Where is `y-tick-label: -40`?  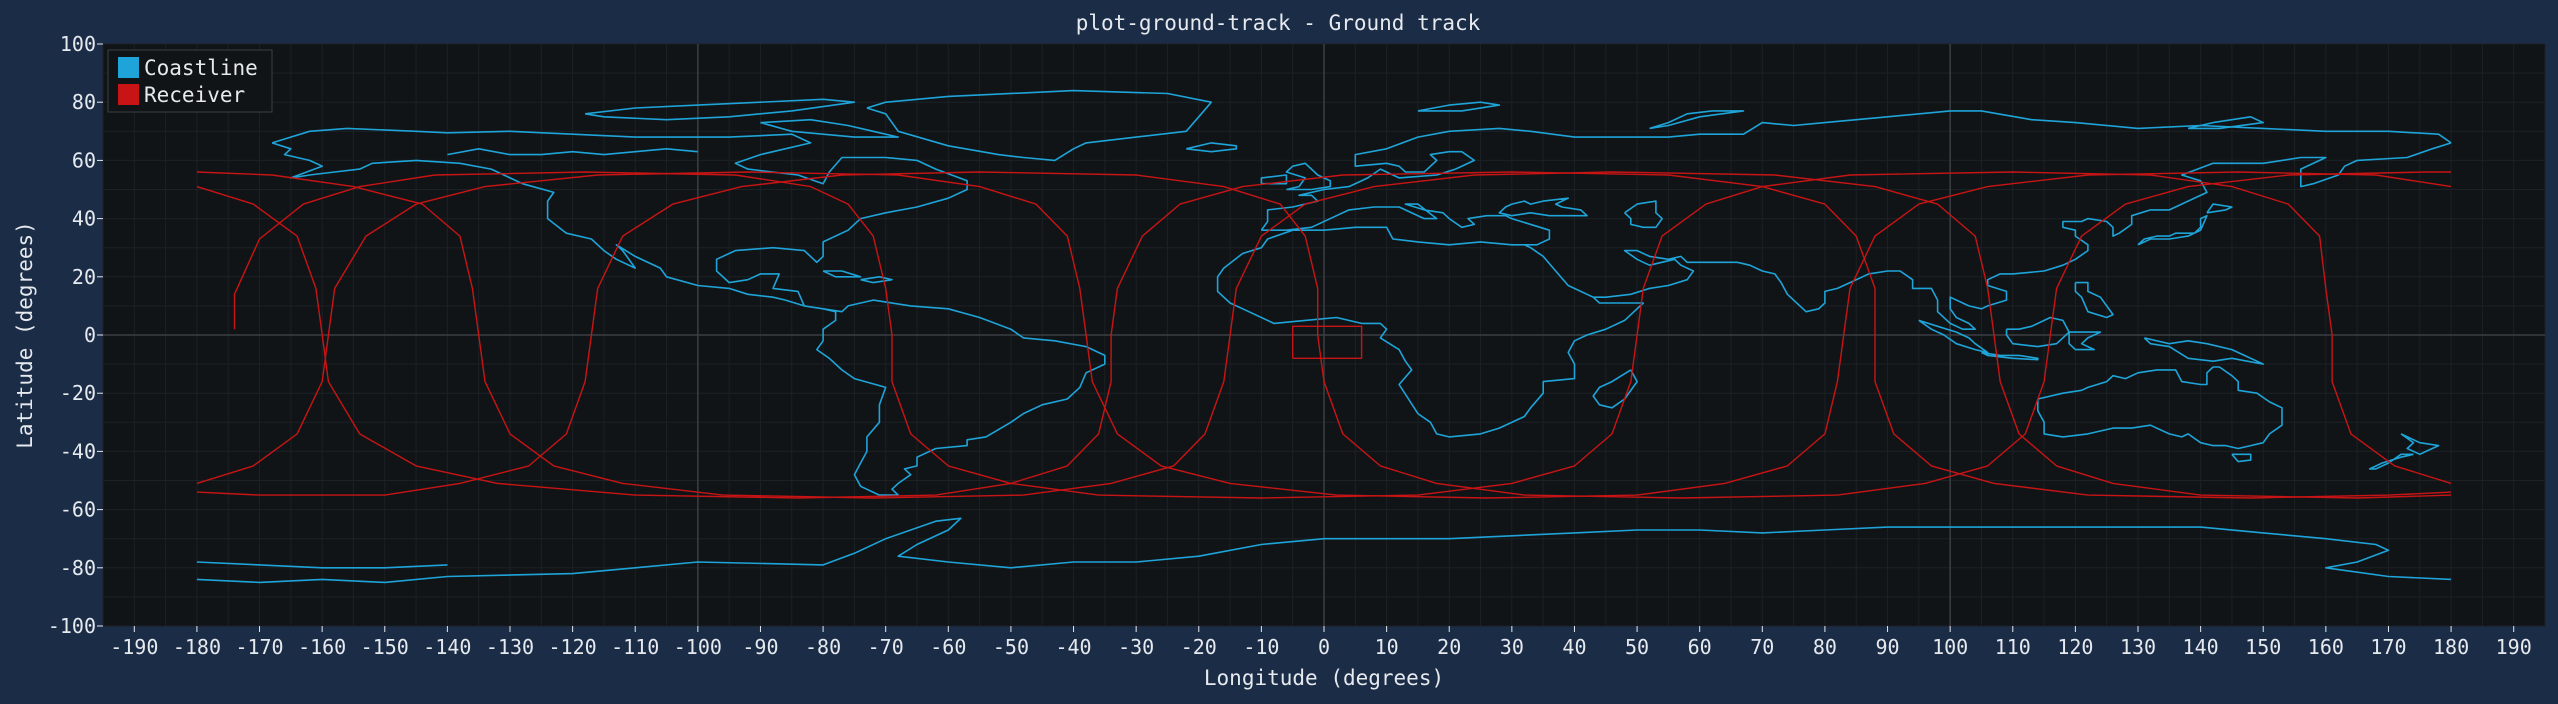 y-tick-label: -40 is located at coordinates (78, 451).